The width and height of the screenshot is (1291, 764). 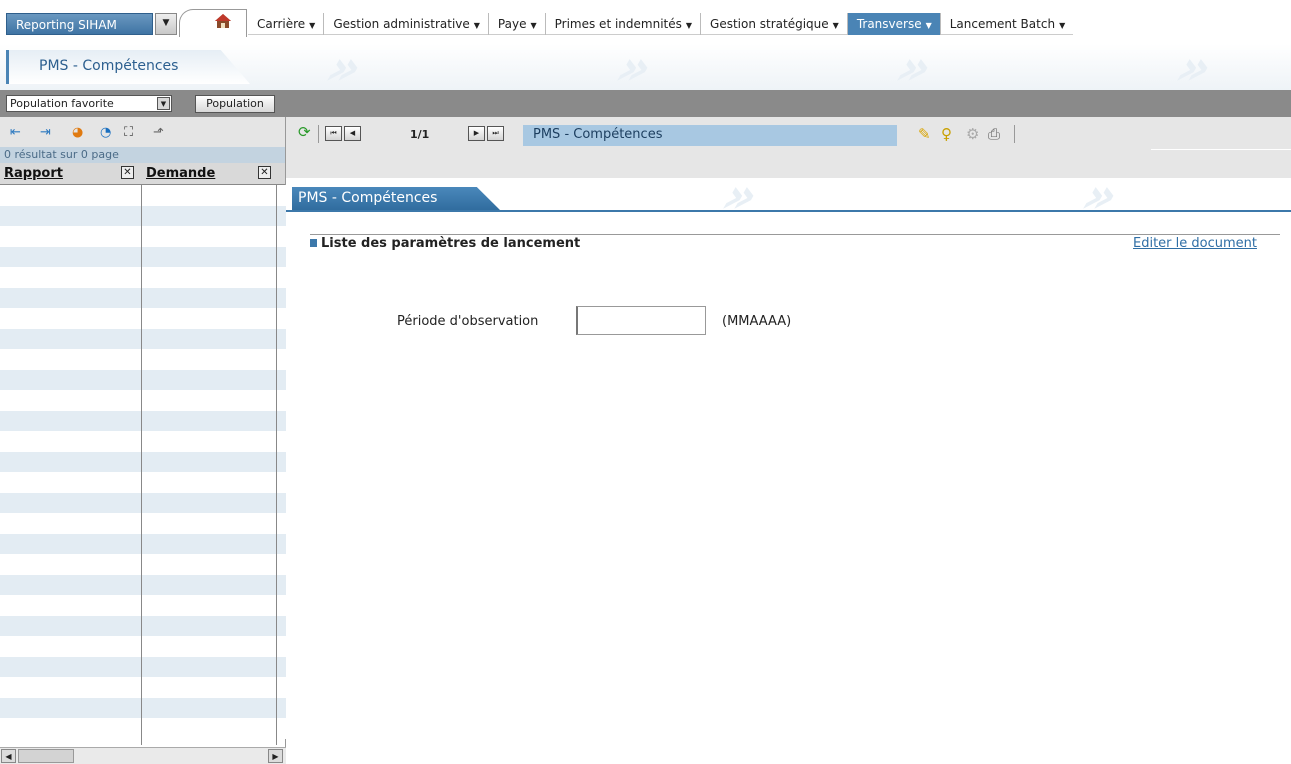 I want to click on horizontal-scrollbar: ◀ ▶, so click(x=143, y=755).